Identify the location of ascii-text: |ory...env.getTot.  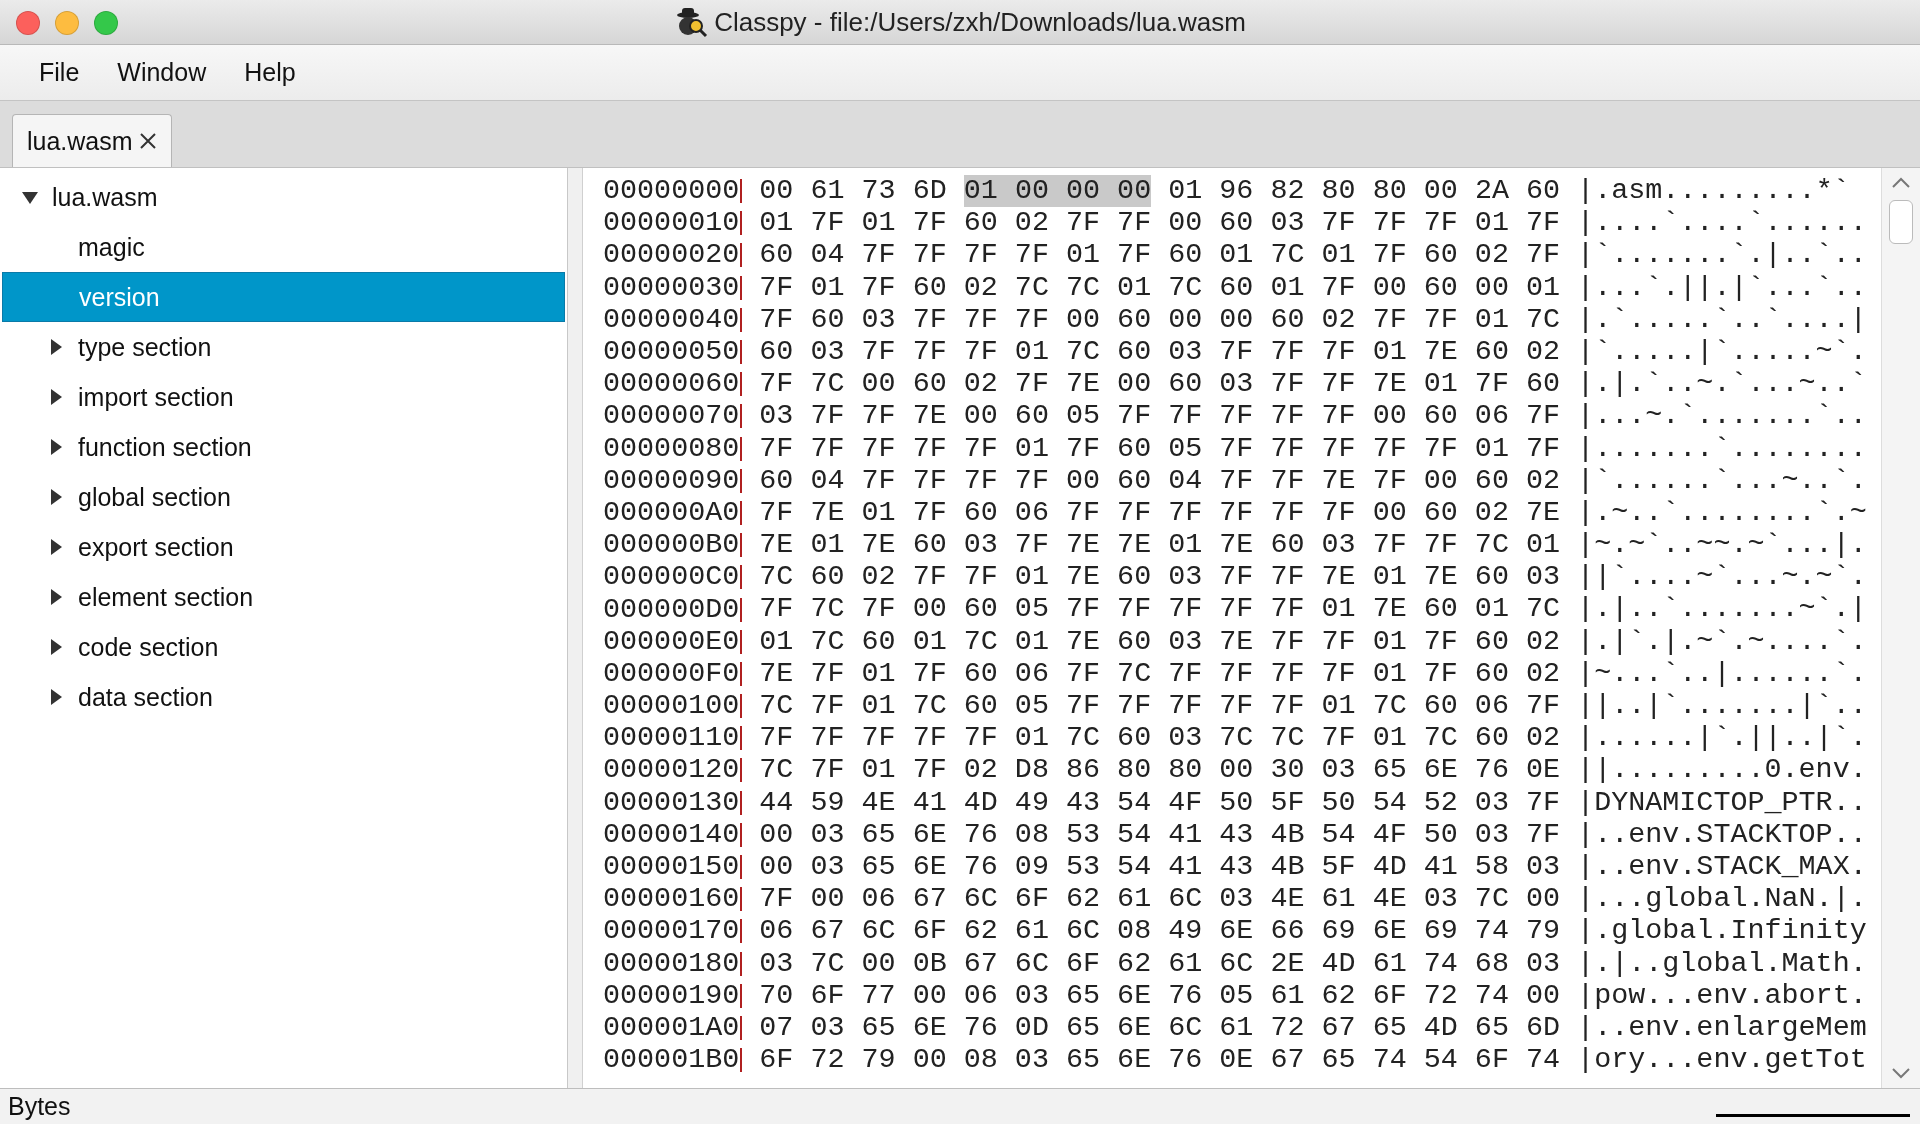
(1722, 1060).